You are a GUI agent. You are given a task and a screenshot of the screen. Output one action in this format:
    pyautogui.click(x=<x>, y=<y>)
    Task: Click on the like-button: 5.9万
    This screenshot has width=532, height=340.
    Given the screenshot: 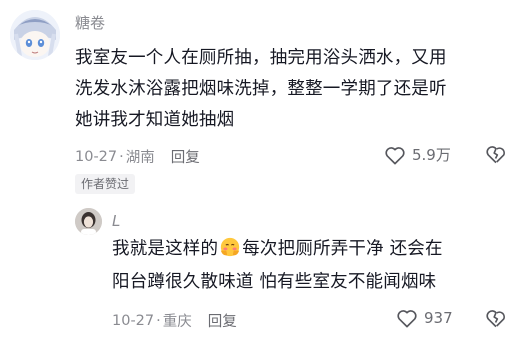 What is the action you would take?
    pyautogui.click(x=417, y=154)
    